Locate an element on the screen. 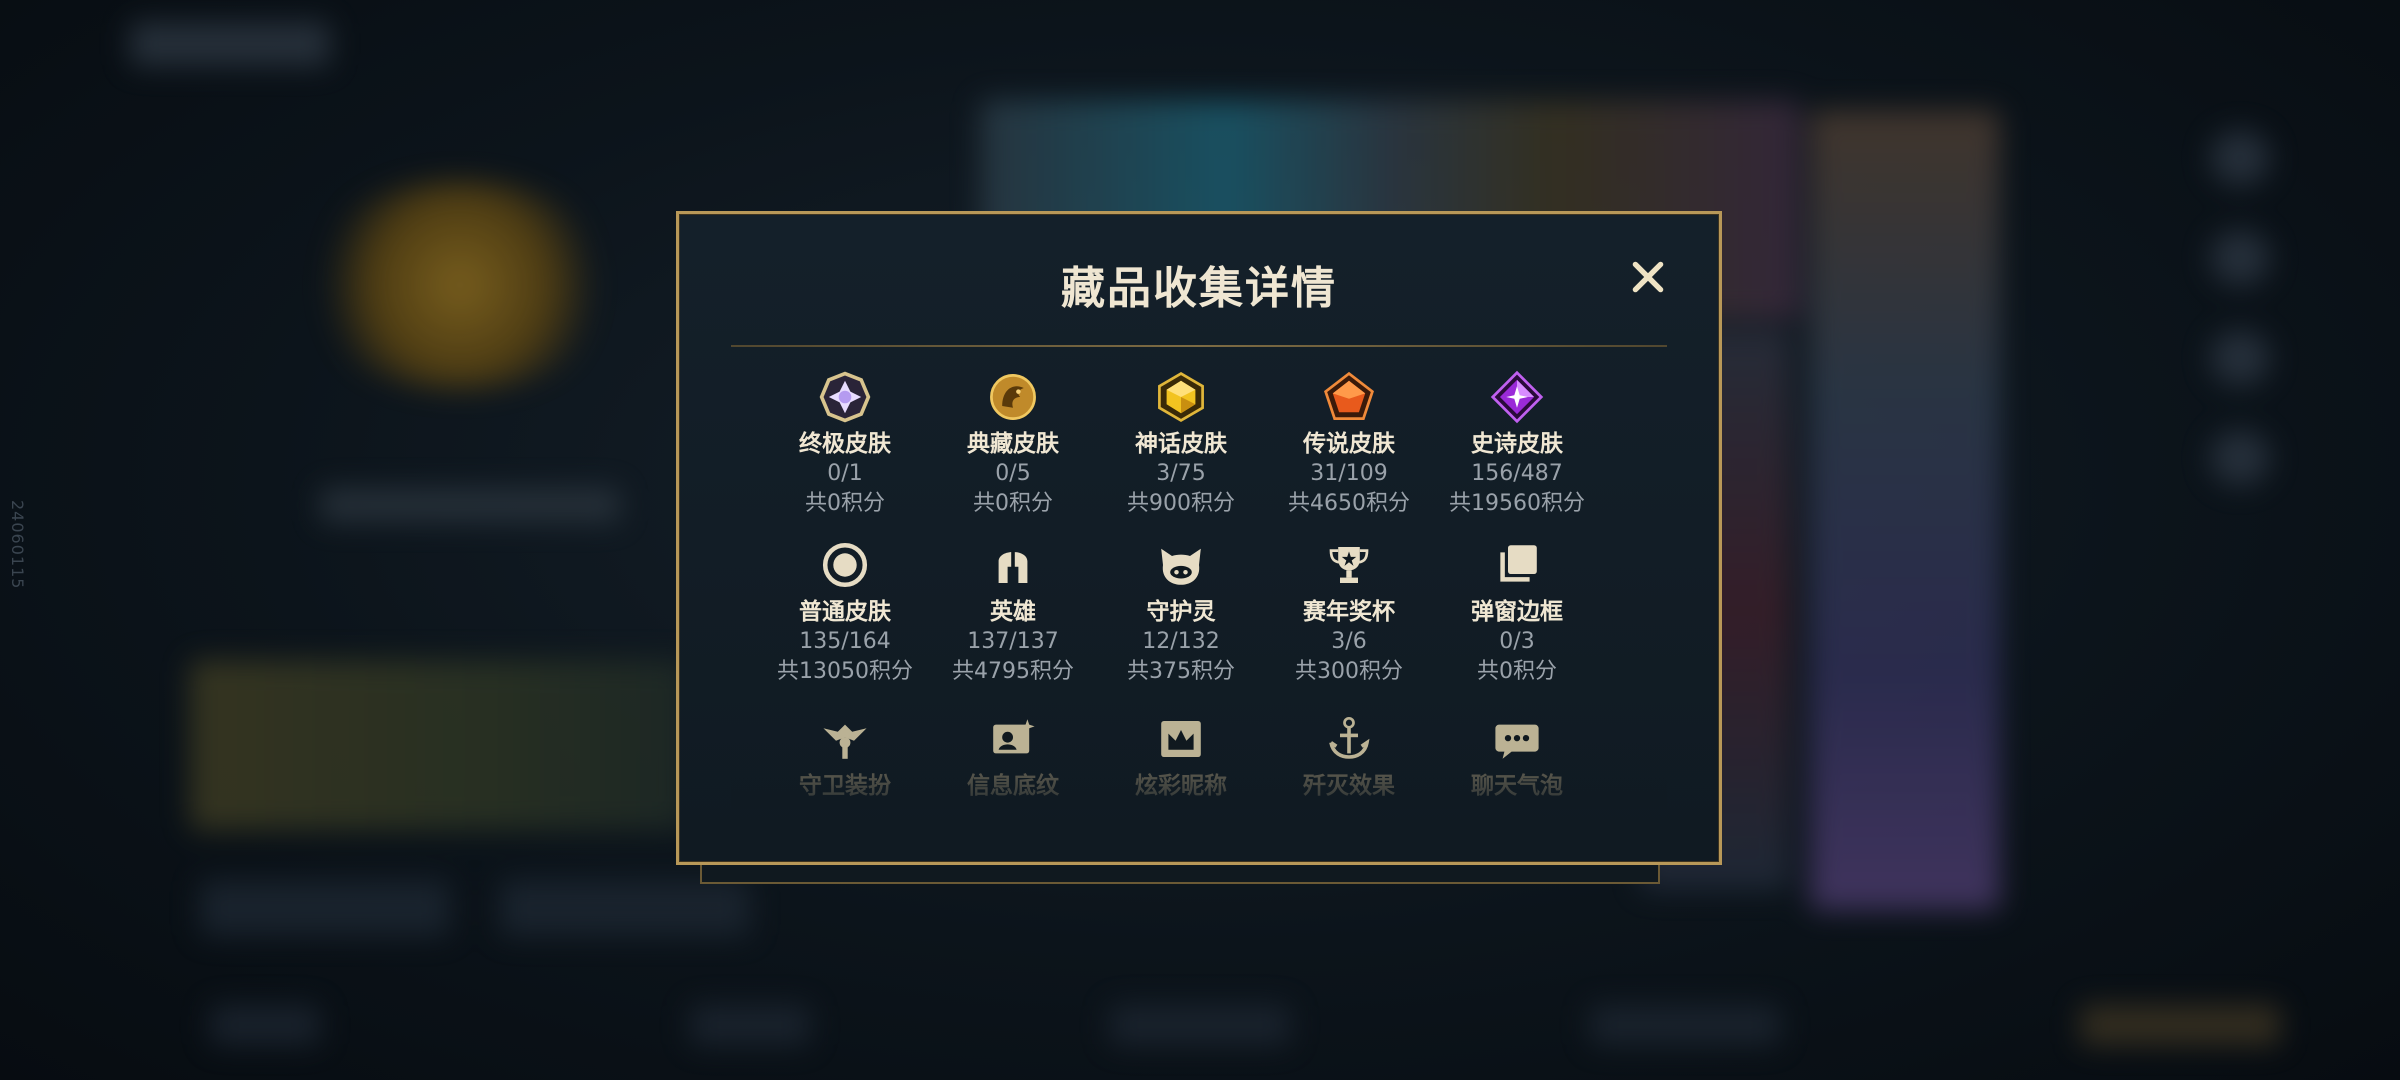 The height and width of the screenshot is (1080, 2400). item-count: 3/75 is located at coordinates (1181, 473).